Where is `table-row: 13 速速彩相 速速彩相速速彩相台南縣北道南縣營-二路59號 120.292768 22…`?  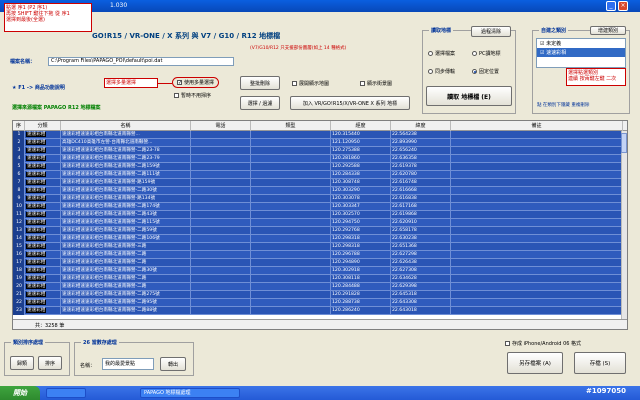
table-row: 13 速速彩相 速速彩相速速彩相台南縣北道南縣營-二路59號 120.292768 22… is located at coordinates (320, 231).